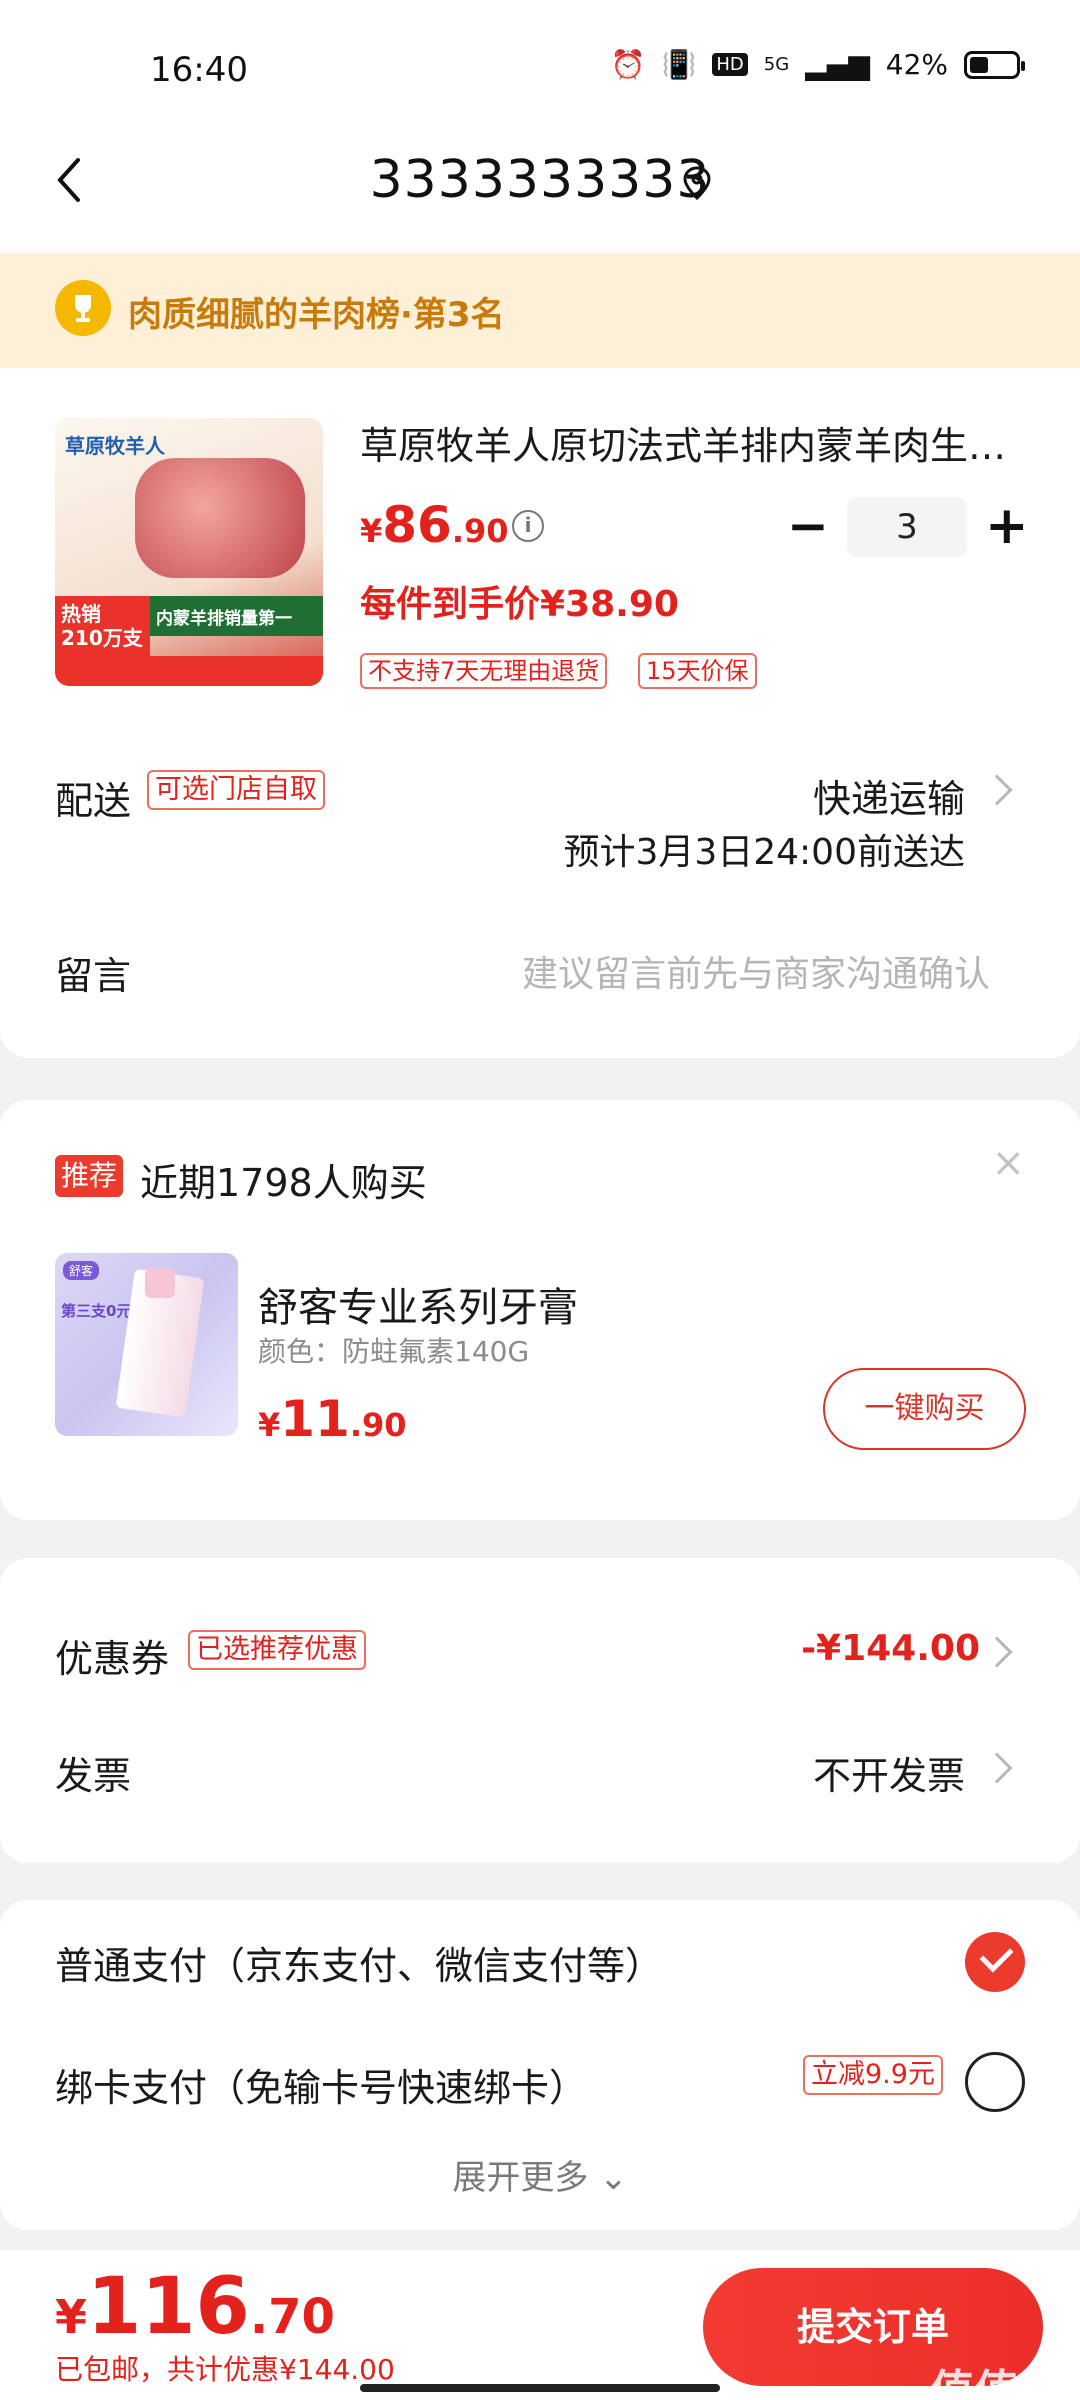 Image resolution: width=1080 pixels, height=2400 pixels. What do you see at coordinates (889, 795) in the screenshot?
I see `delivery-method: 快递运输` at bounding box center [889, 795].